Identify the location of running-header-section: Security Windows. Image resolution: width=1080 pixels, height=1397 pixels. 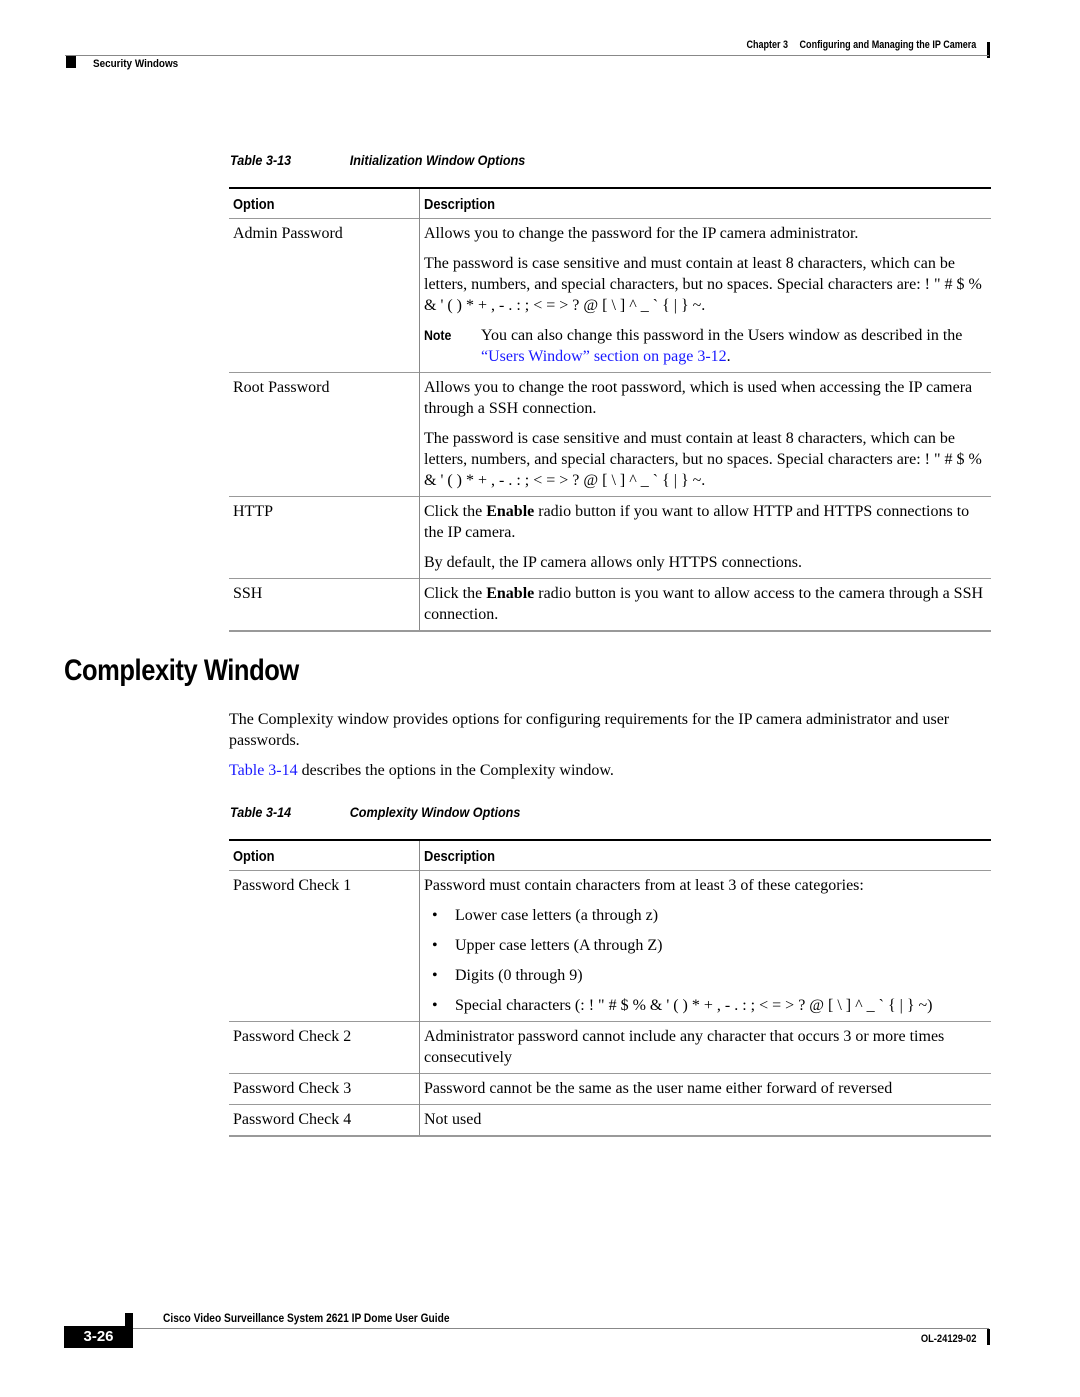
(136, 64).